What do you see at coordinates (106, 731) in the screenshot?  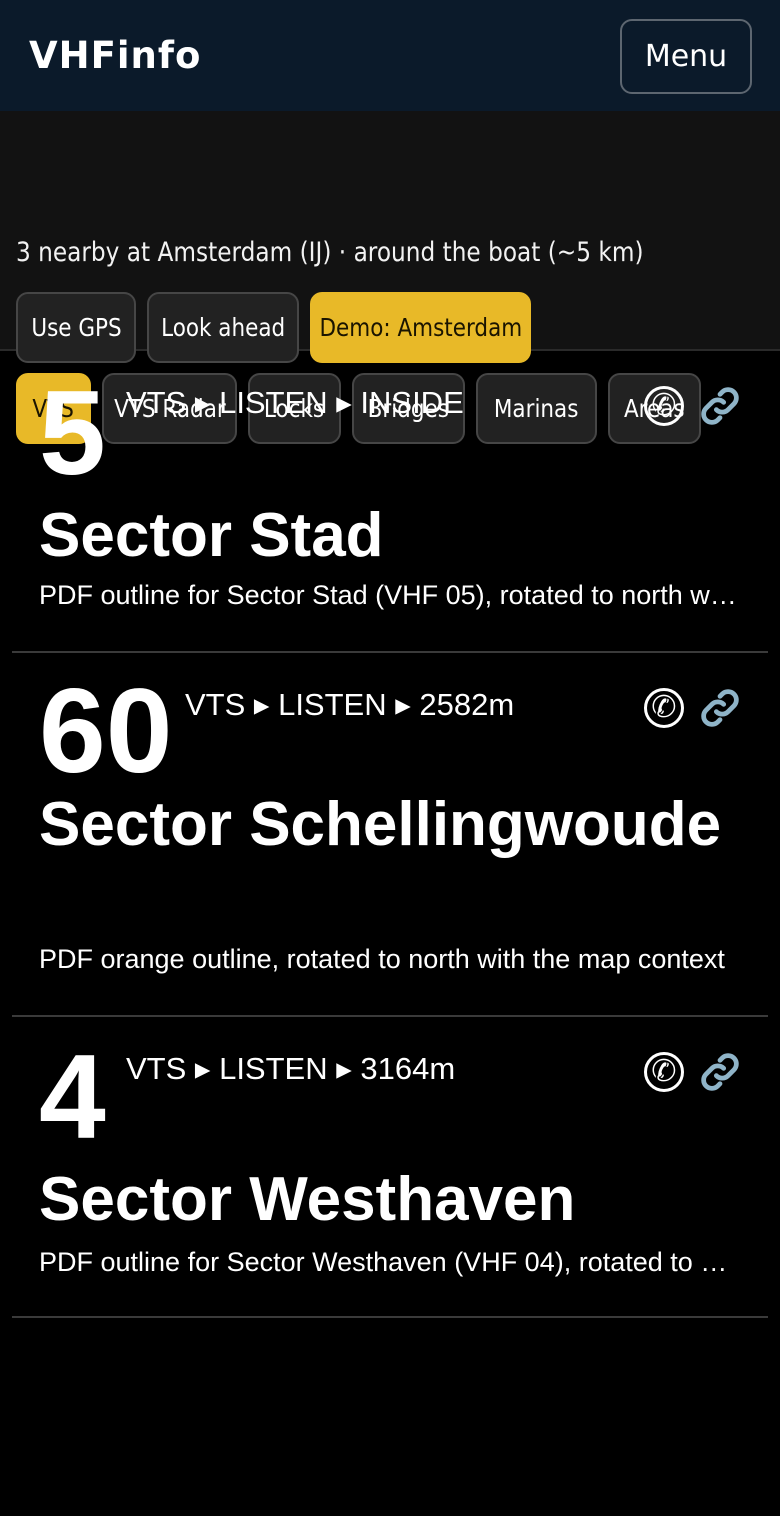 I see `channel-number: 60` at bounding box center [106, 731].